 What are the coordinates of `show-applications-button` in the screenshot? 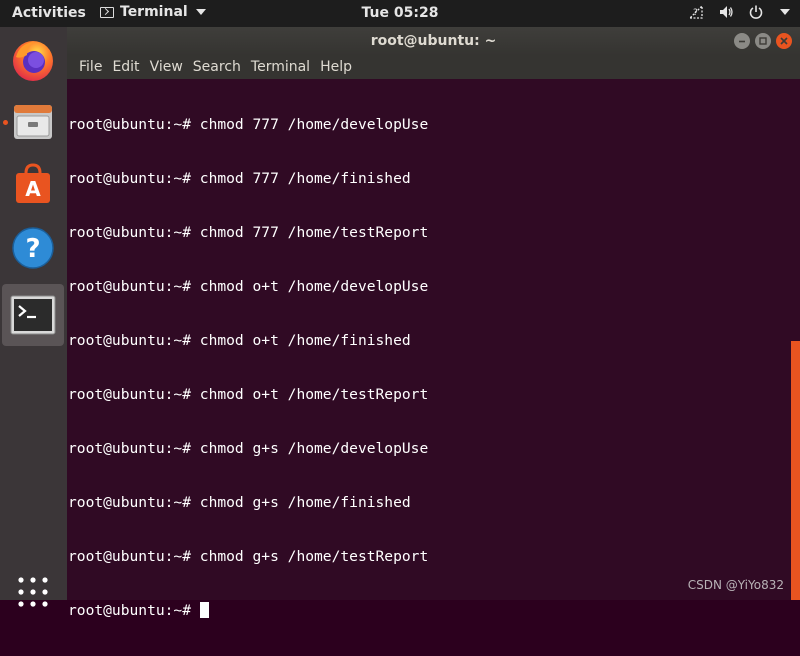 It's located at (33, 592).